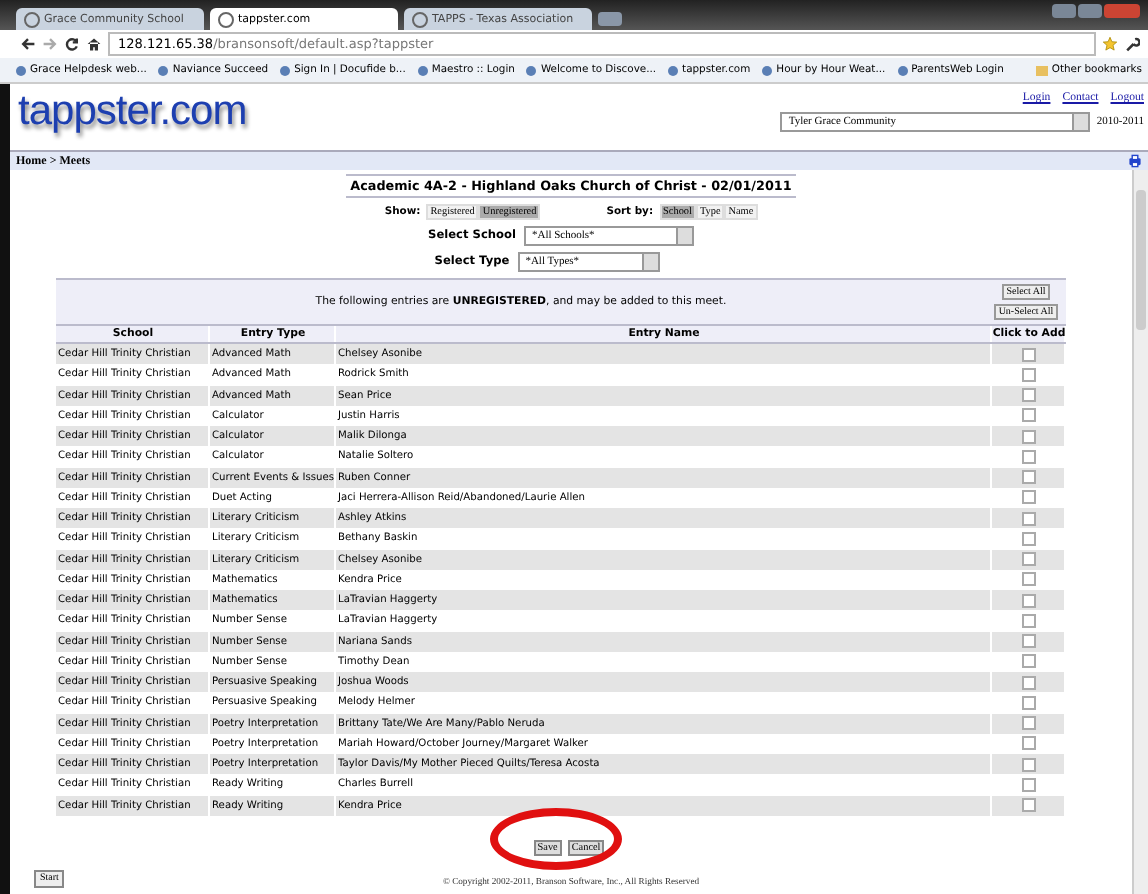 The image size is (1148, 894). I want to click on site-logo: tappster.com, so click(132, 113).